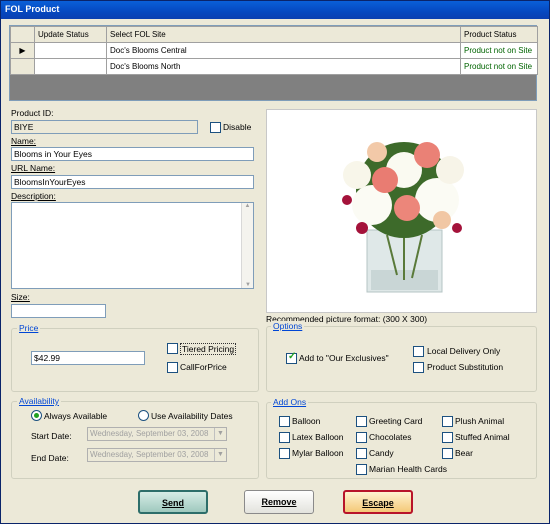  I want to click on product-substitution-checkbox, so click(418, 367).